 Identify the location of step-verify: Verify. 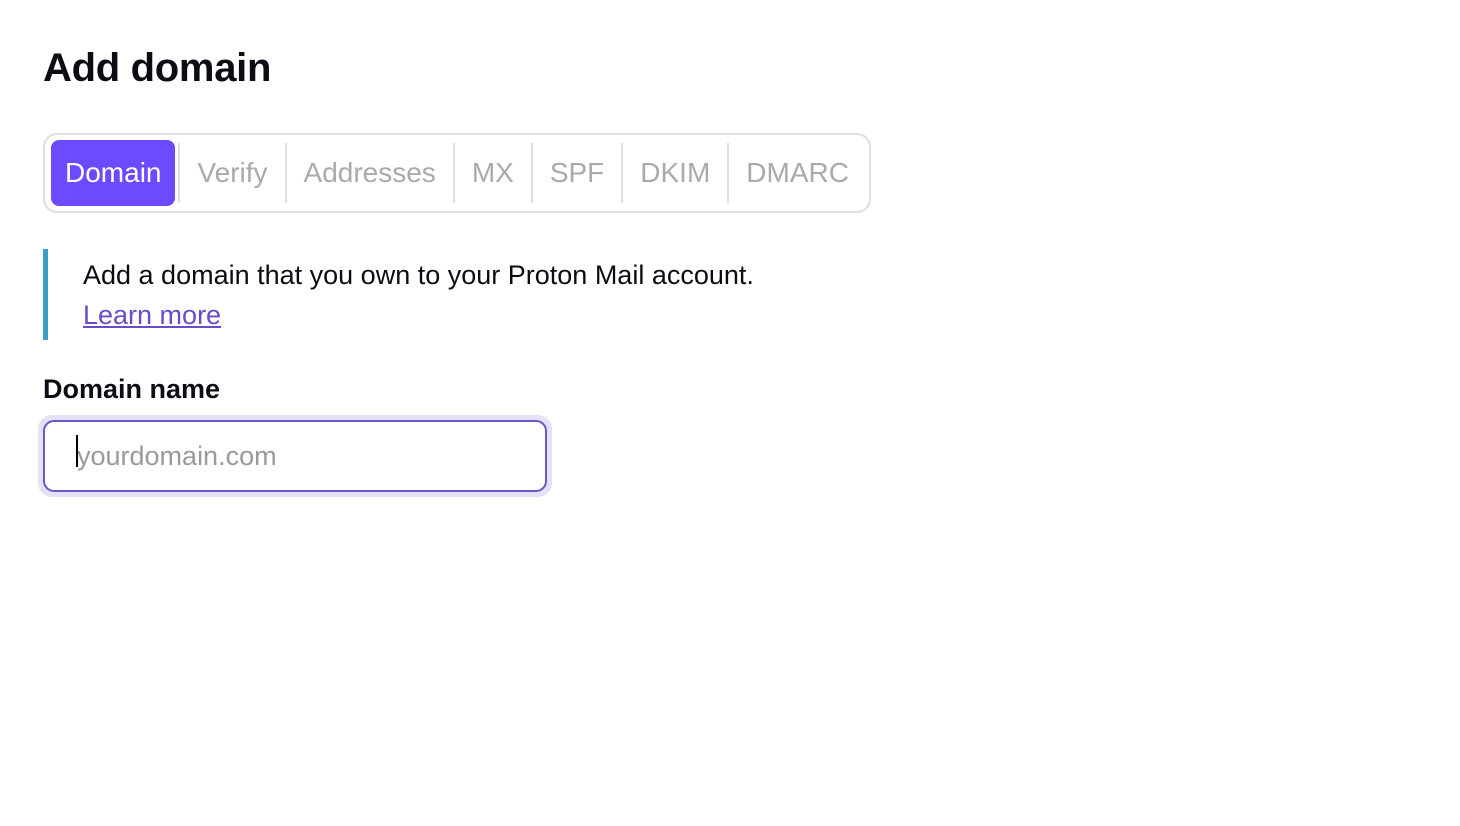
(232, 173).